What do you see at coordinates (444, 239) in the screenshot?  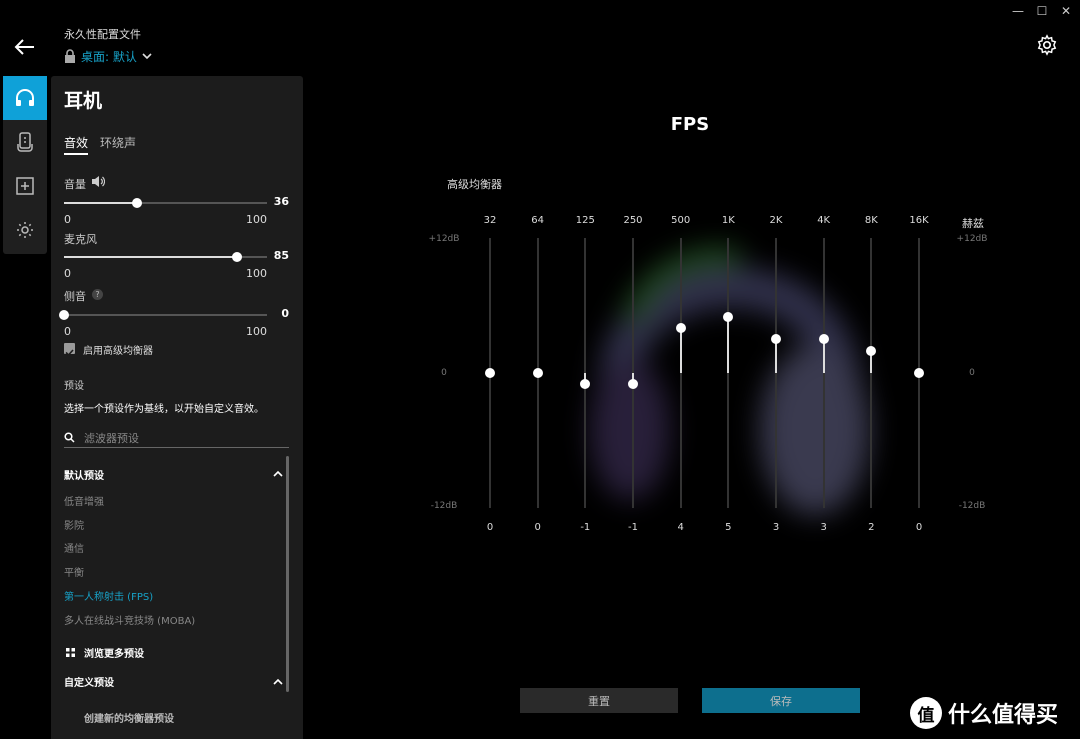 I see `db-top-left: +12dB` at bounding box center [444, 239].